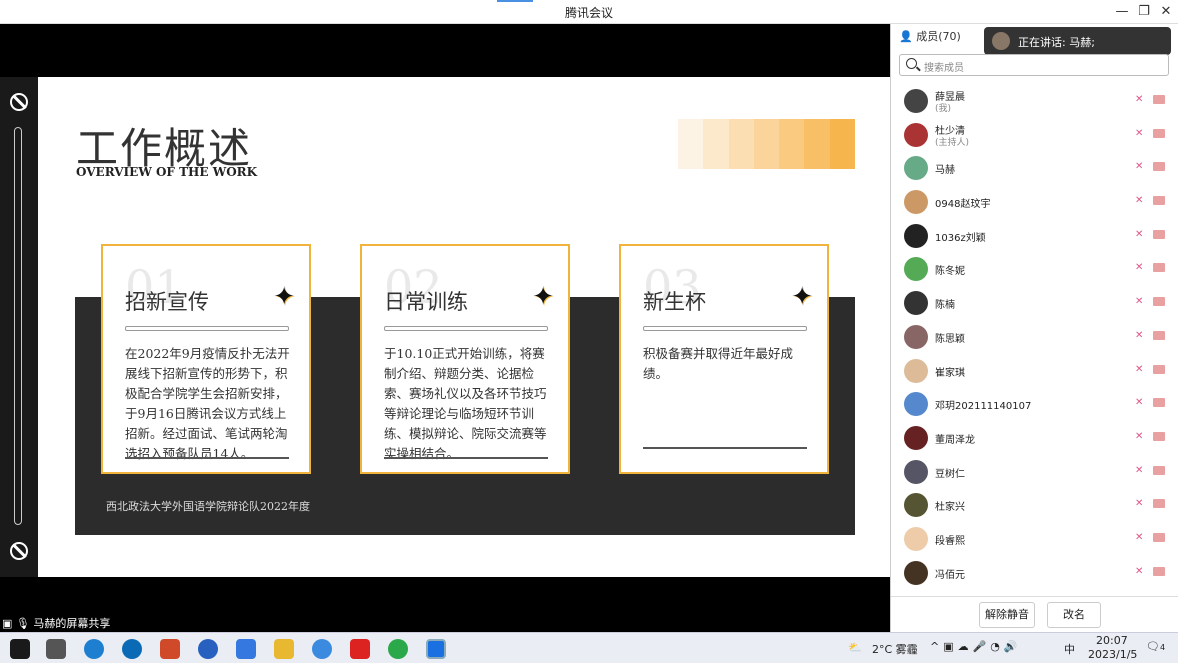 This screenshot has height=663, width=1178. What do you see at coordinates (132, 649) in the screenshot?
I see `browser-icon` at bounding box center [132, 649].